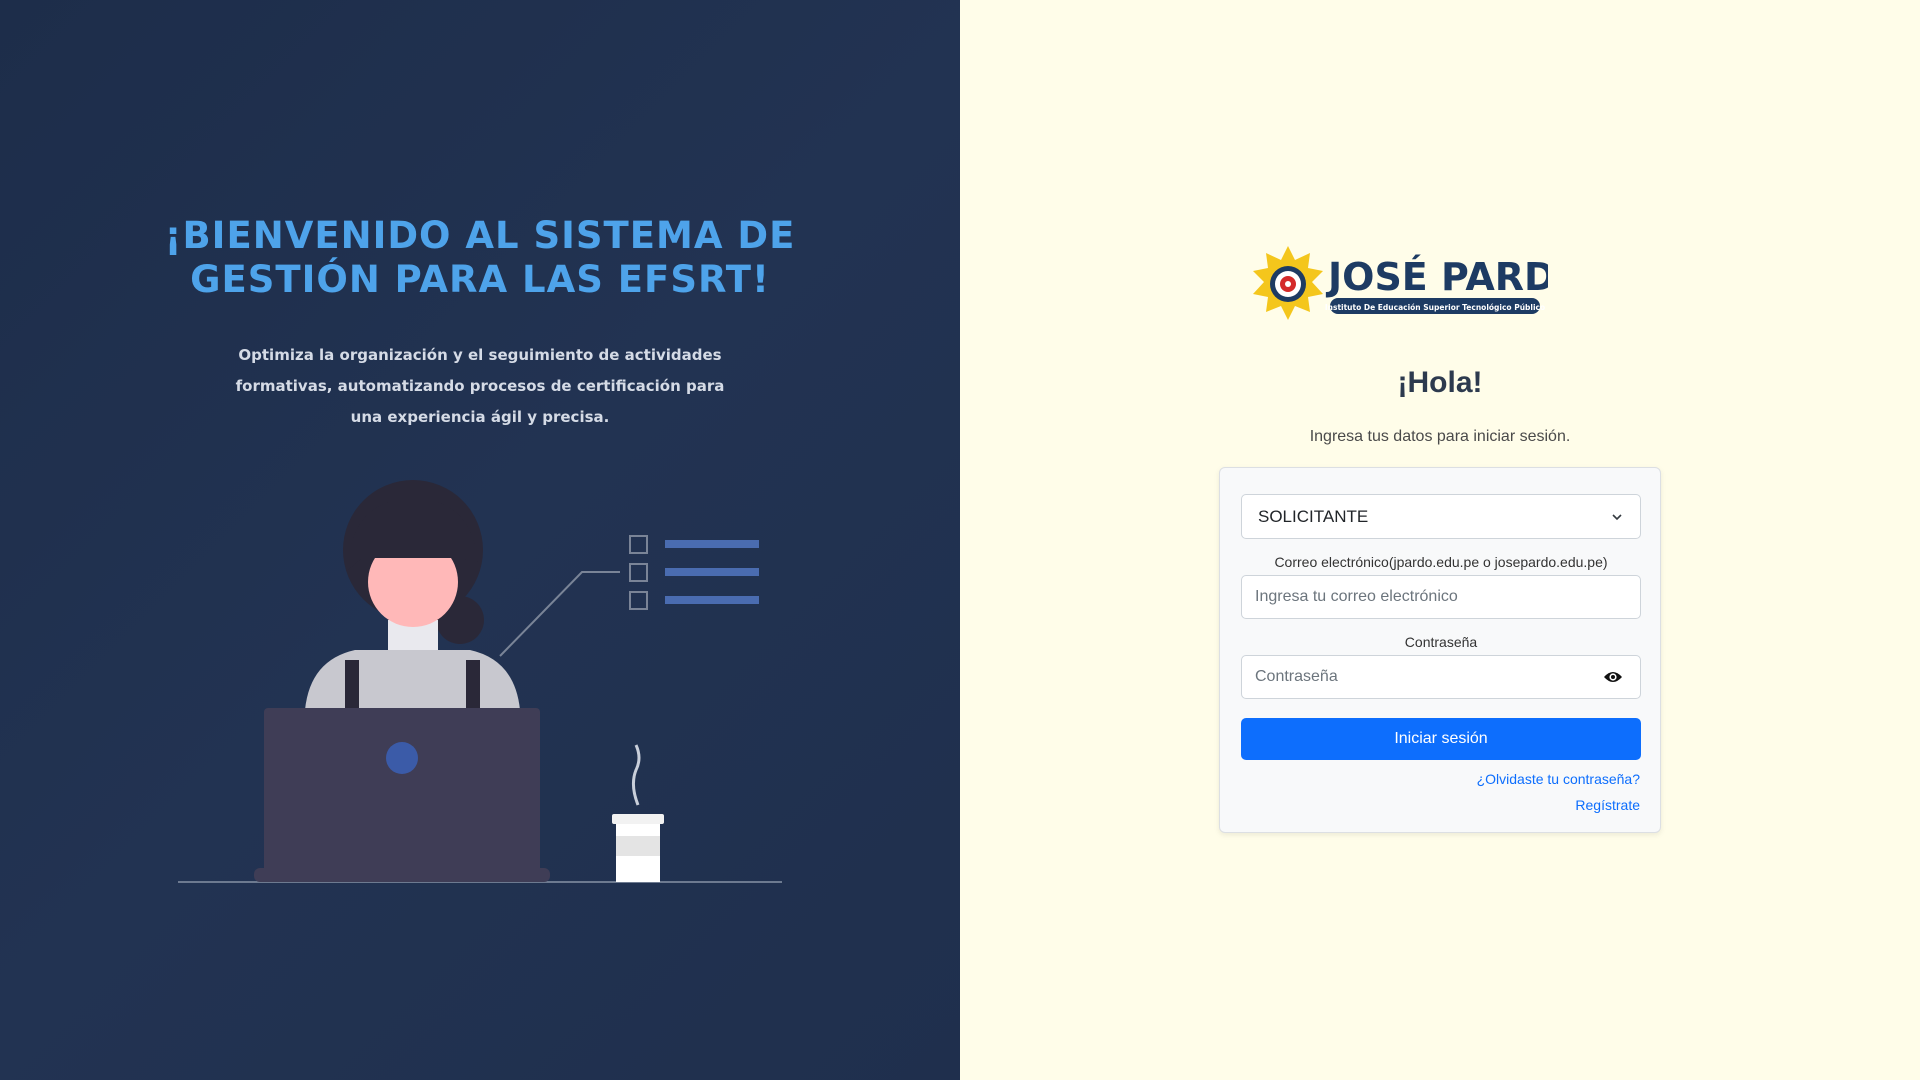 This screenshot has height=1080, width=1920. I want to click on forgot-password-link: ¿Olvidaste tu contraseña?, so click(1558, 779).